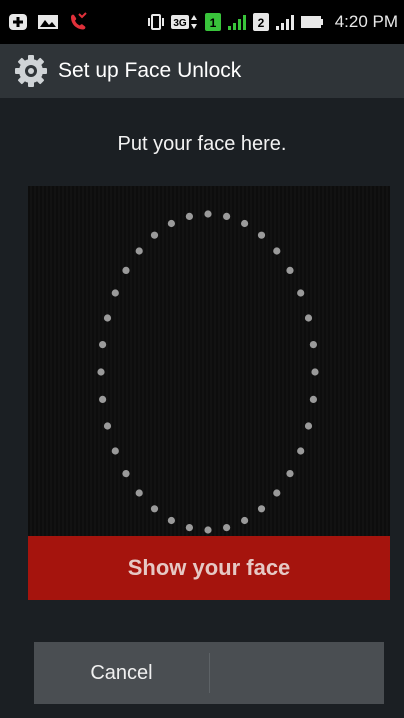 The image size is (404, 718). What do you see at coordinates (209, 568) in the screenshot?
I see `show-your-face-banner: Show your face` at bounding box center [209, 568].